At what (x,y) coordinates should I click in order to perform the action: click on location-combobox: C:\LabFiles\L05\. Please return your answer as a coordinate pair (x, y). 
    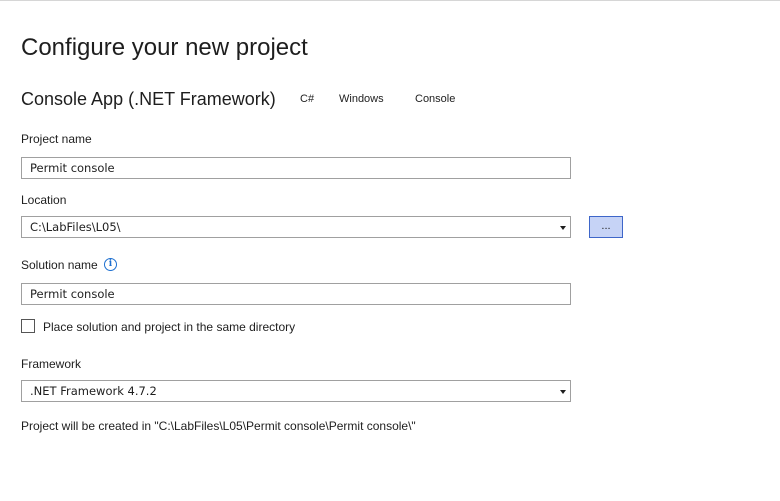
    Looking at the image, I should click on (296, 227).